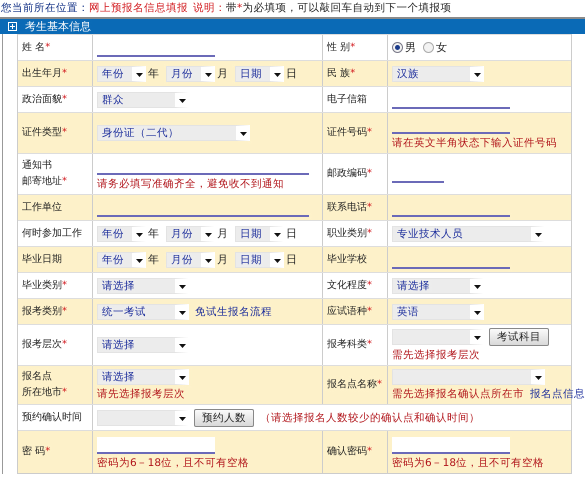 This screenshot has height=481, width=585. Describe the element at coordinates (44, 345) in the screenshot. I see `field-label: 报考层次*` at that location.